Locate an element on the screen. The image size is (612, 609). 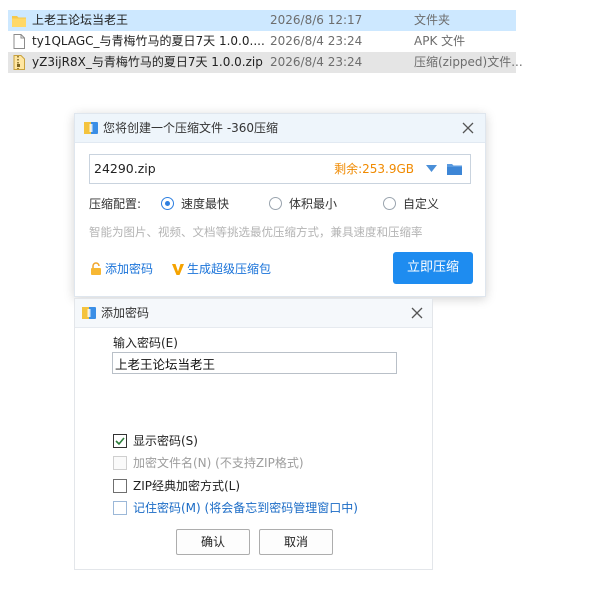
remember-password-label: 记住密码(M) (将会备忘到密码管理窗口中) is located at coordinates (245, 508).